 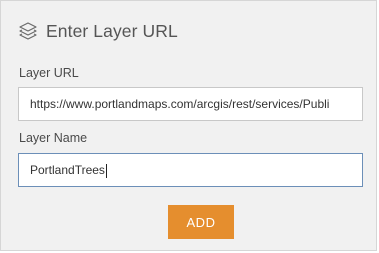 What do you see at coordinates (106, 170) in the screenshot?
I see `text-caret` at bounding box center [106, 170].